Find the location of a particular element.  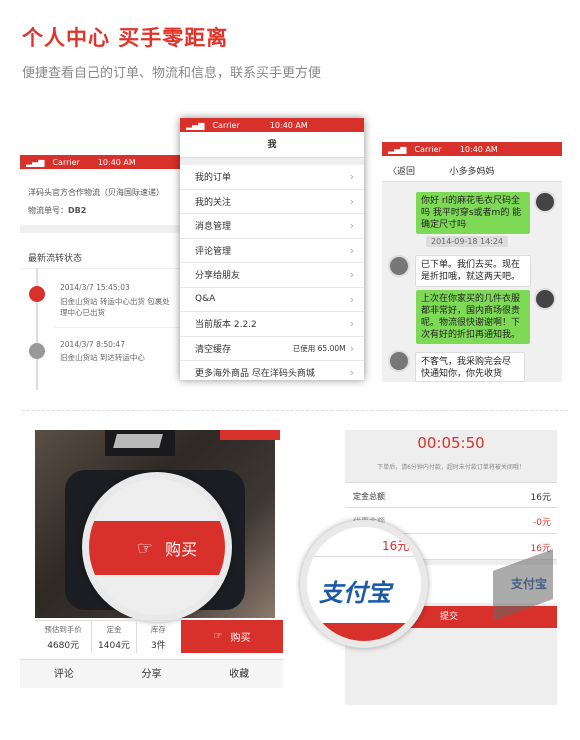

logo-plate is located at coordinates (138, 441).